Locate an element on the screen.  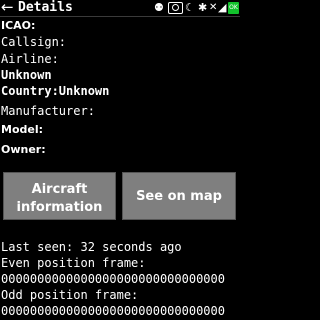
back-arrow-icon: ← is located at coordinates (9, 8).